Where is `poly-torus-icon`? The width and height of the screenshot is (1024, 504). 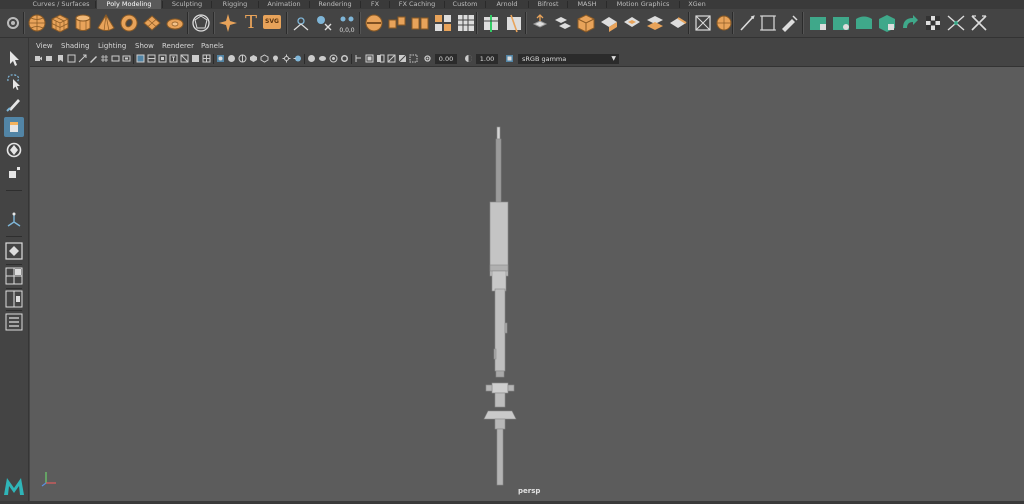
poly-torus-icon is located at coordinates (129, 23).